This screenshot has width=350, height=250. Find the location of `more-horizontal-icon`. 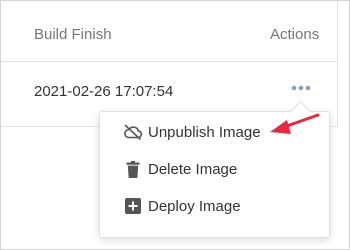

more-horizontal-icon is located at coordinates (301, 88).